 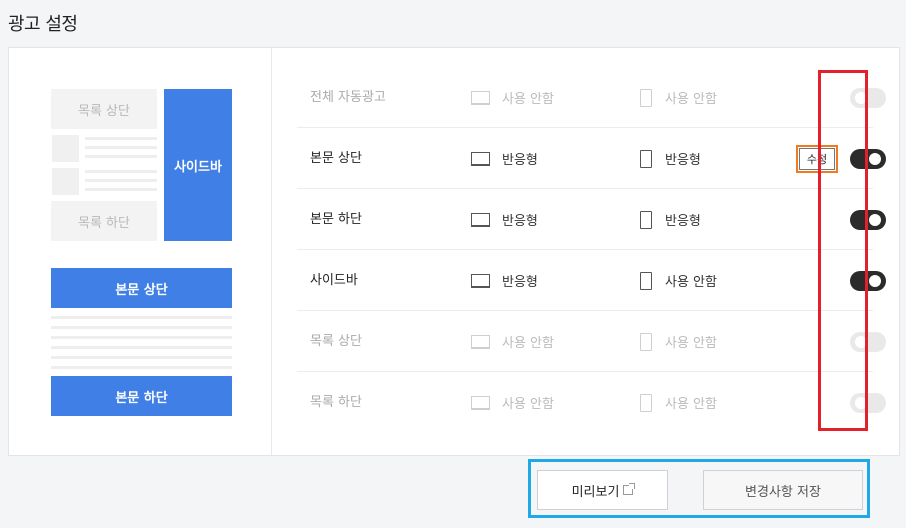 I want to click on edit-button: 수정, so click(x=817, y=159).